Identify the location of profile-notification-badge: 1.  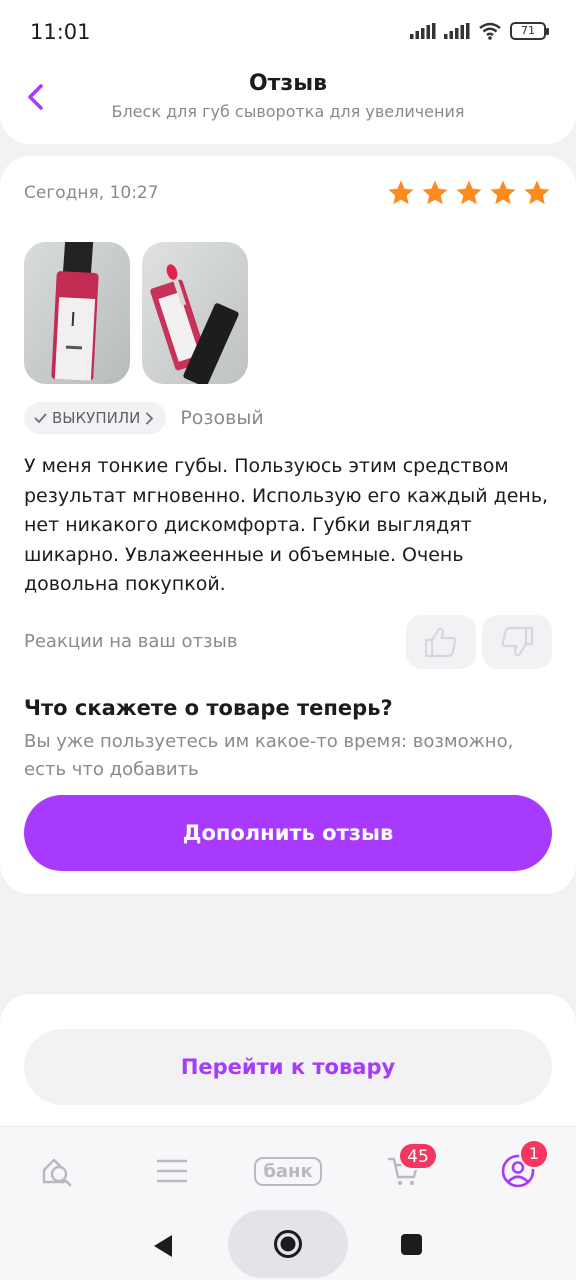
(534, 1154).